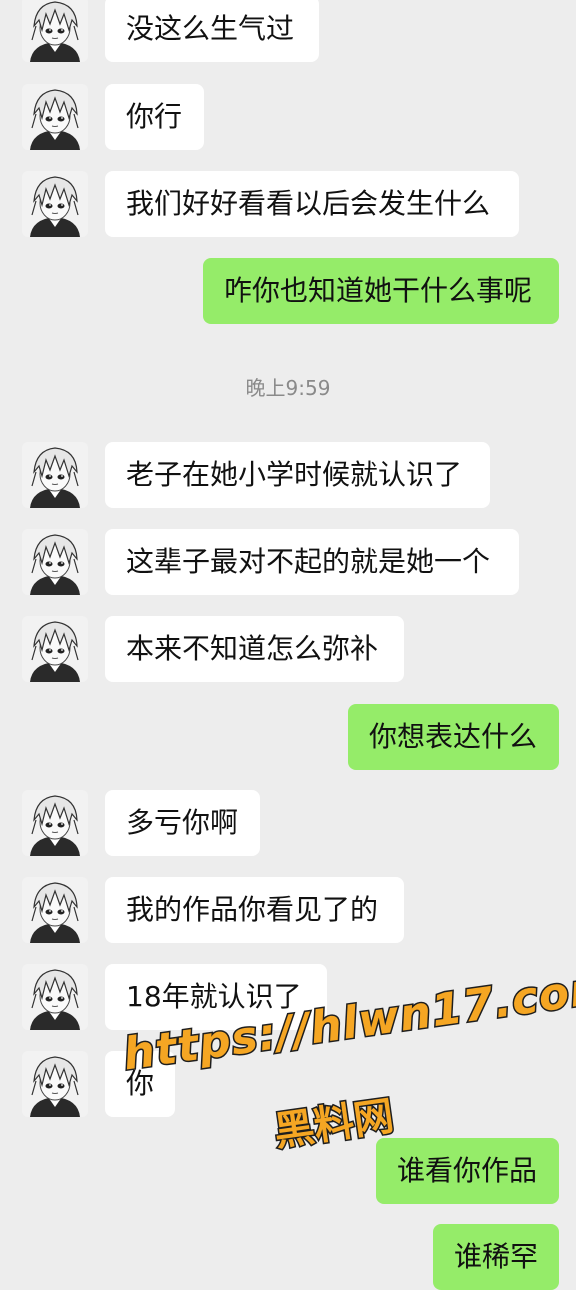 This screenshot has height=1290, width=576. Describe the element at coordinates (297, 475) in the screenshot. I see `message-bubble-incoming: 老子在她小学时候就认识了` at that location.